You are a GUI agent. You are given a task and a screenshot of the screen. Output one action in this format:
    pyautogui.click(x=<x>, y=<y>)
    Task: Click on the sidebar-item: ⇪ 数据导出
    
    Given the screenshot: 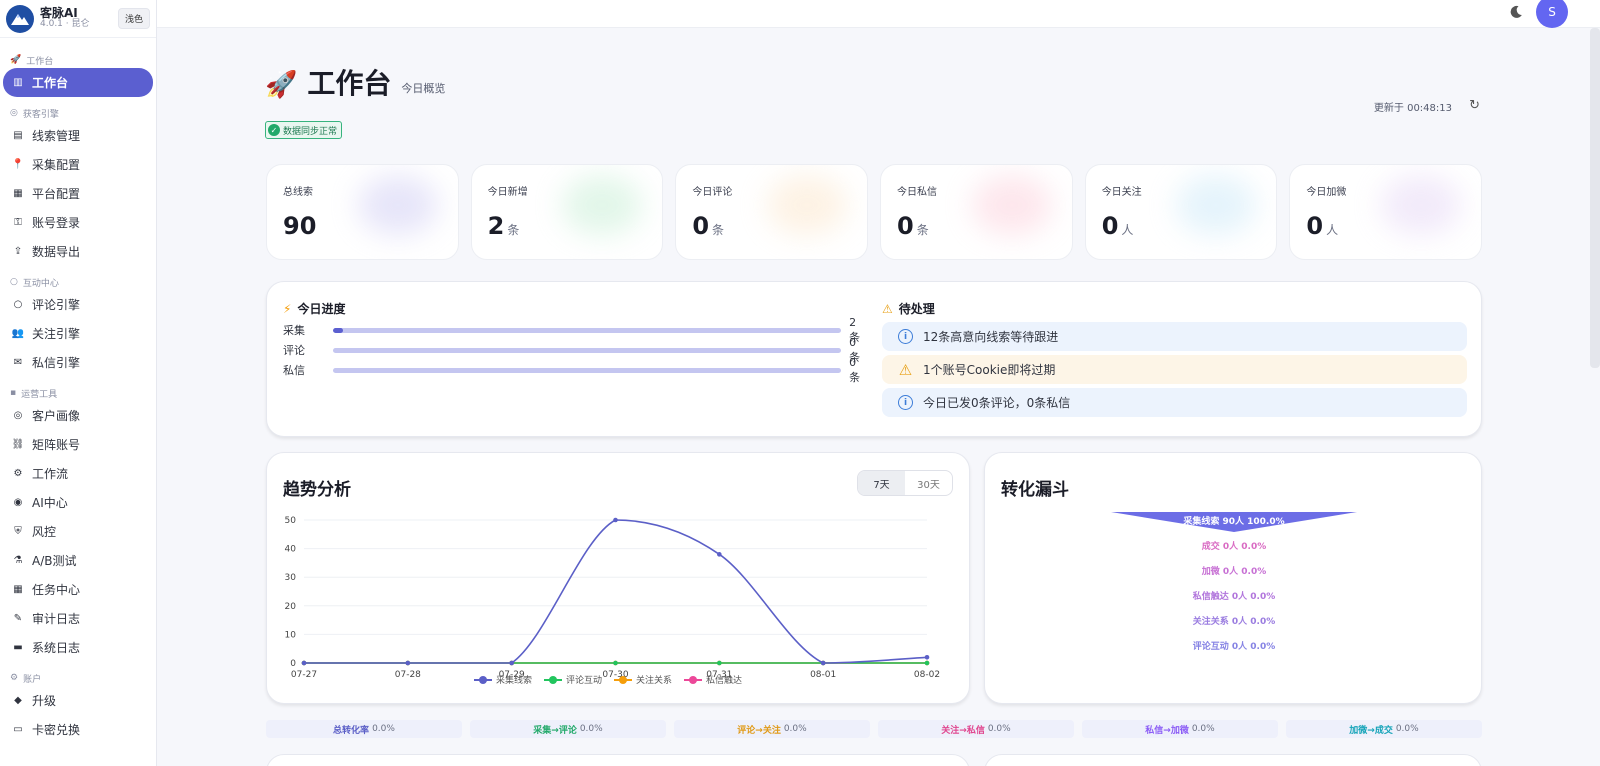 What is the action you would take?
    pyautogui.click(x=78, y=251)
    